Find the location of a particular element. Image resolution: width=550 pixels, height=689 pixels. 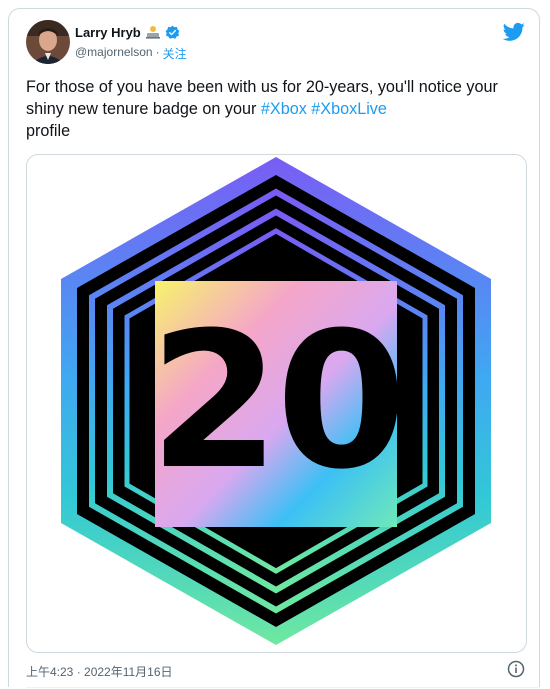

verified-badge-icon is located at coordinates (172, 32).